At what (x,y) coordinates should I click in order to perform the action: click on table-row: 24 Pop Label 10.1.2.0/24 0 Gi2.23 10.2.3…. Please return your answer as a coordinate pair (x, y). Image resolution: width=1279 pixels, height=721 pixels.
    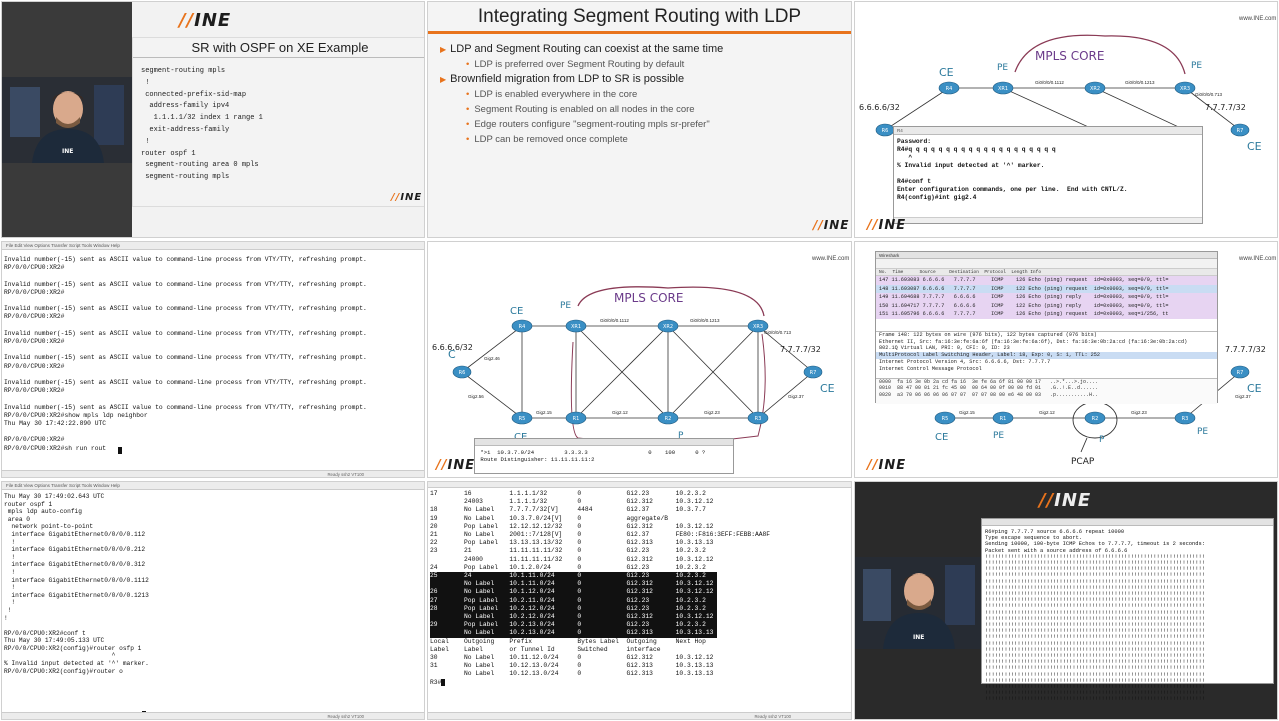
    Looking at the image, I should click on (568, 567).